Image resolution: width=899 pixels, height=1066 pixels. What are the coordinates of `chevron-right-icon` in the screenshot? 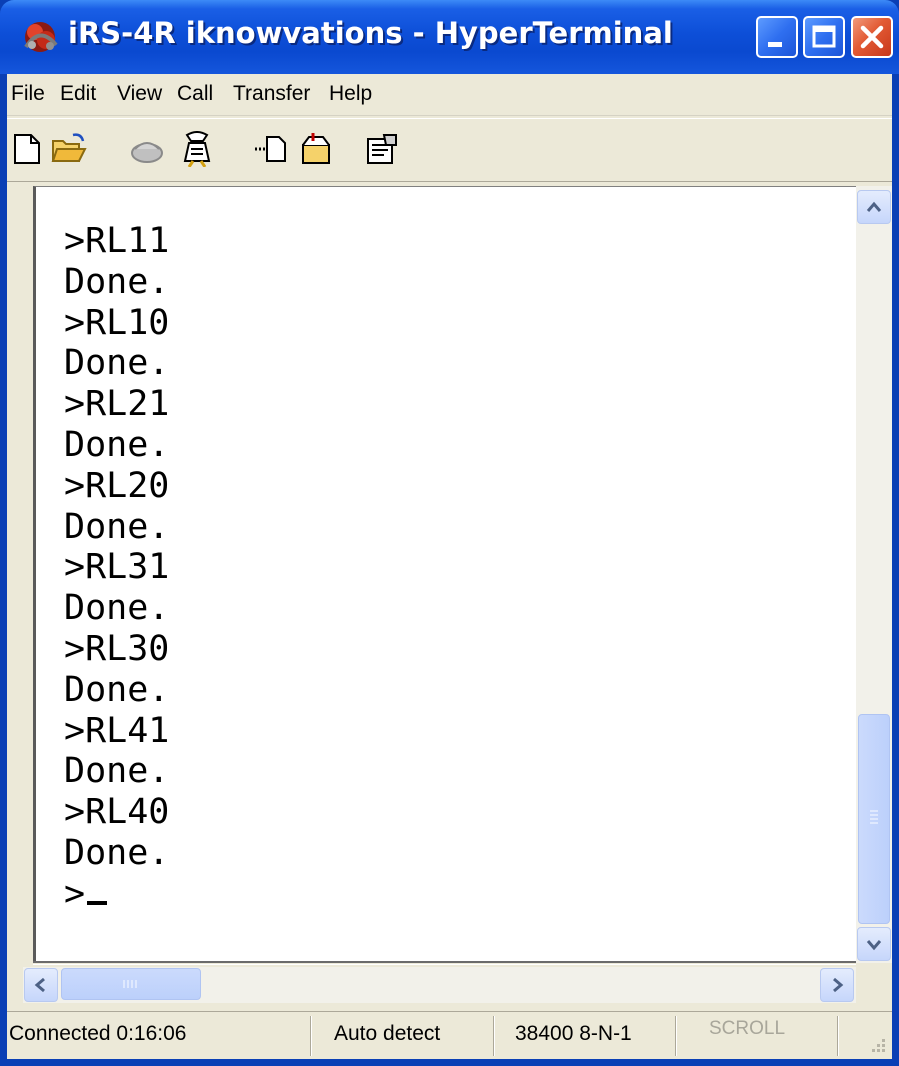 It's located at (838, 985).